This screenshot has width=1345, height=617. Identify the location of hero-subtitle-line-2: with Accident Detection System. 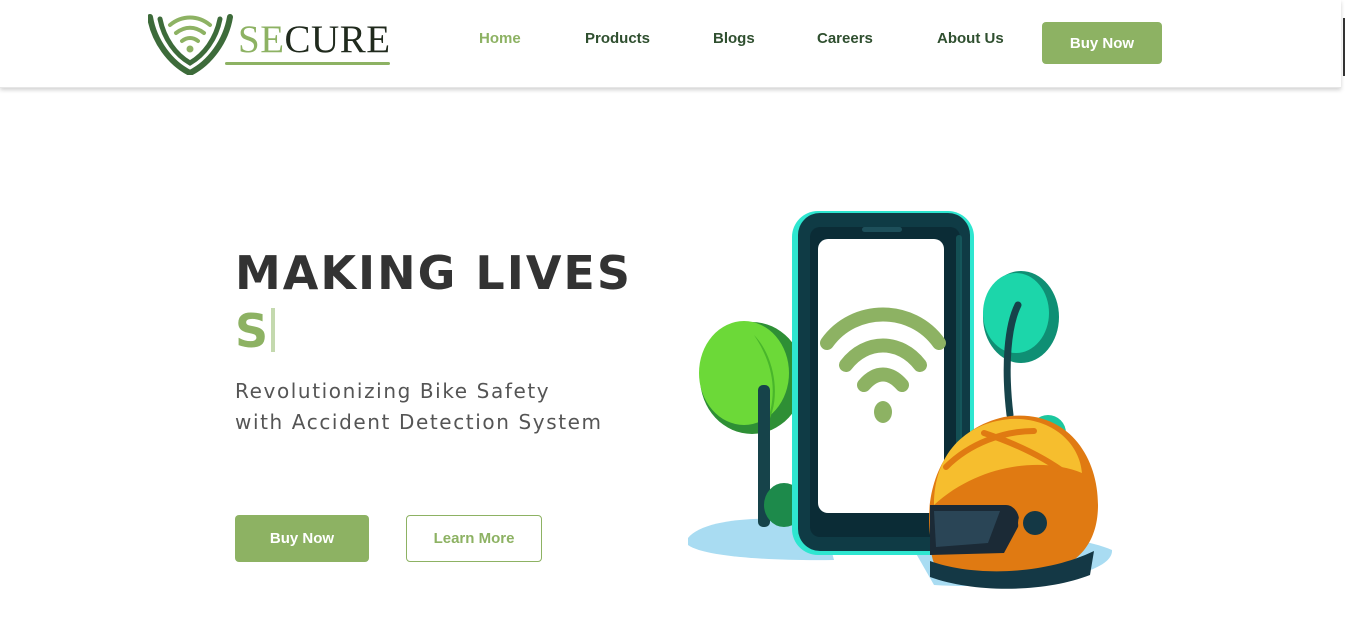
(419, 422).